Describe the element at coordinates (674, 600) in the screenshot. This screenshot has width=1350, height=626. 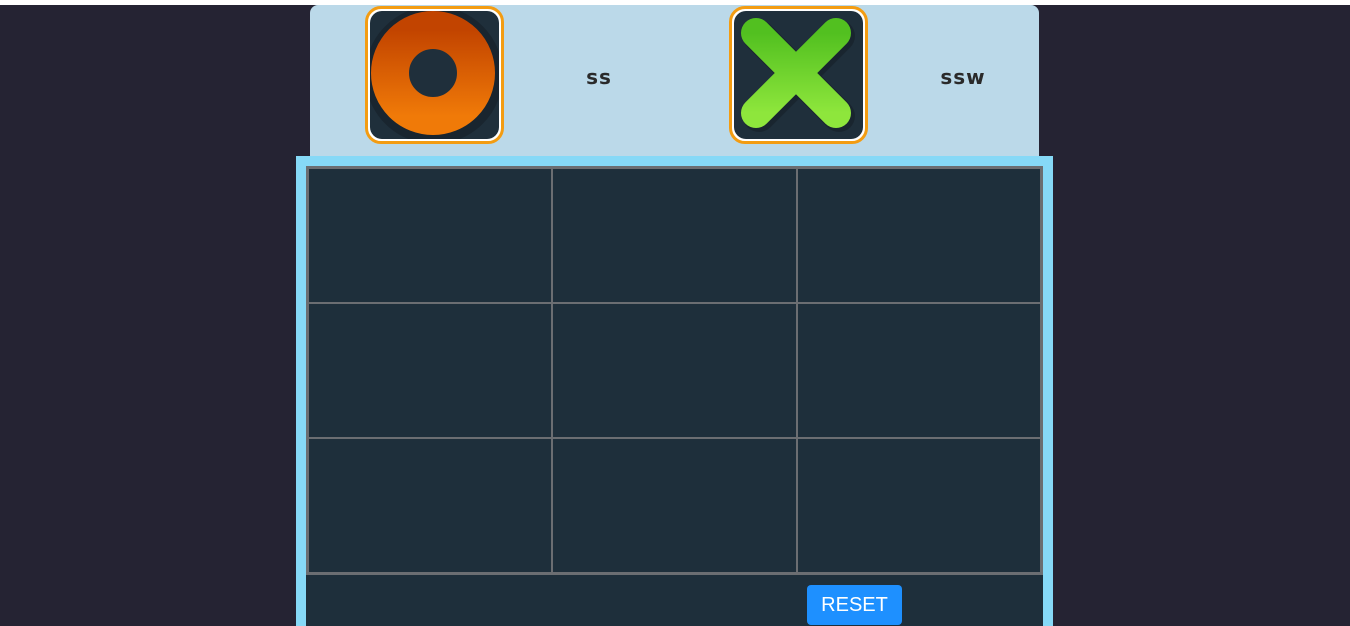
I see `board-footer: RESET` at that location.